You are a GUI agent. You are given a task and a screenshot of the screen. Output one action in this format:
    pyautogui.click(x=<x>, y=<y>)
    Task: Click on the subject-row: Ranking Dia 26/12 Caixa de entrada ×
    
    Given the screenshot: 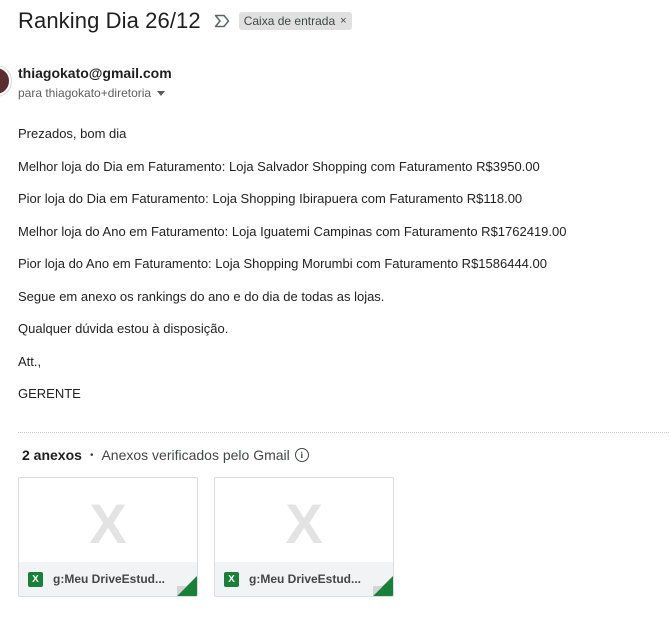 What is the action you would take?
    pyautogui.click(x=185, y=21)
    